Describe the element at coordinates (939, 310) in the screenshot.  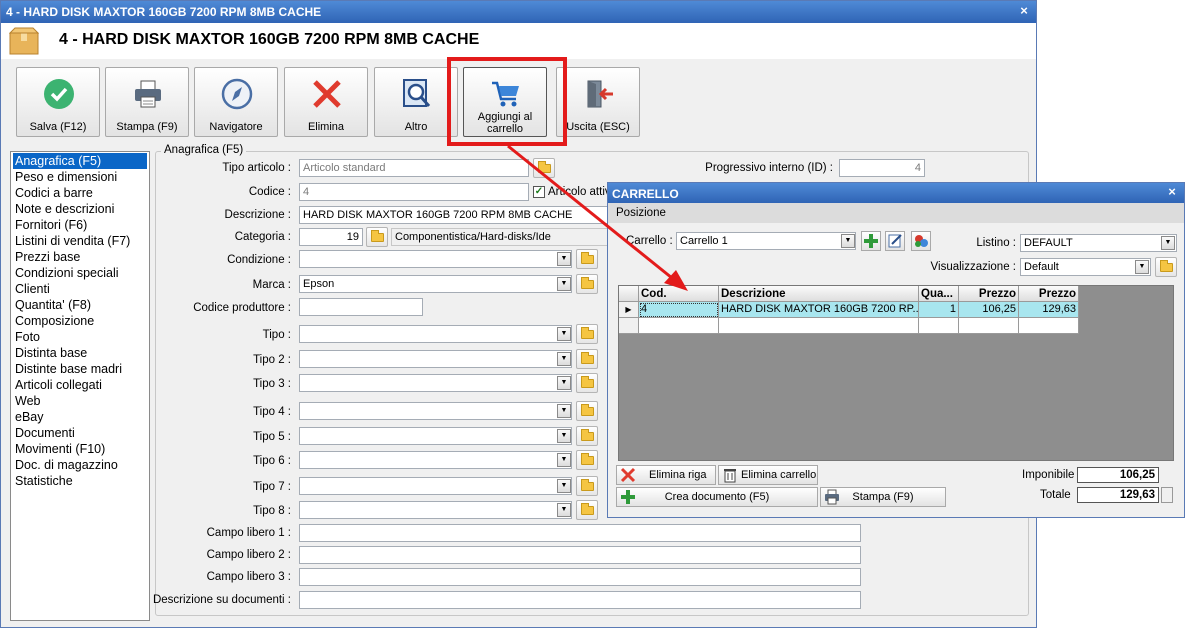
I see `cell-quantita: 1` at that location.